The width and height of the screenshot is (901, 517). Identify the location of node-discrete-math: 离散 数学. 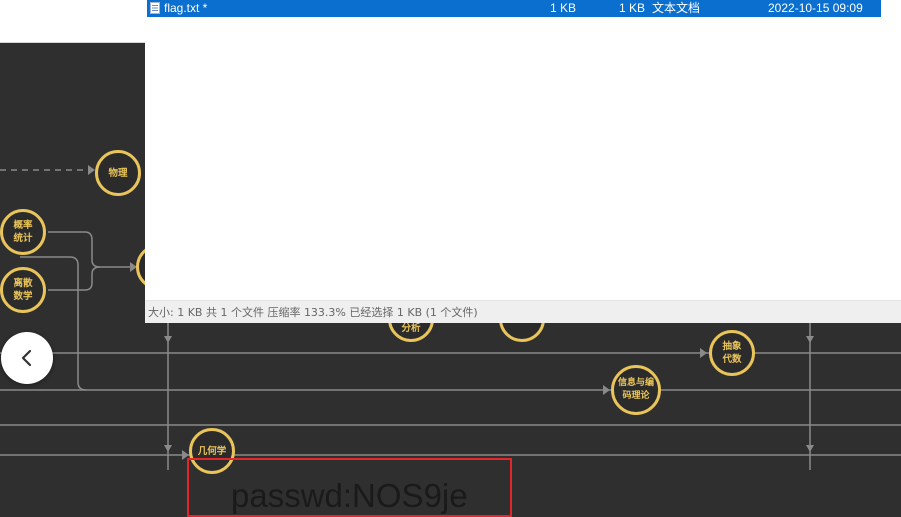
(23, 290).